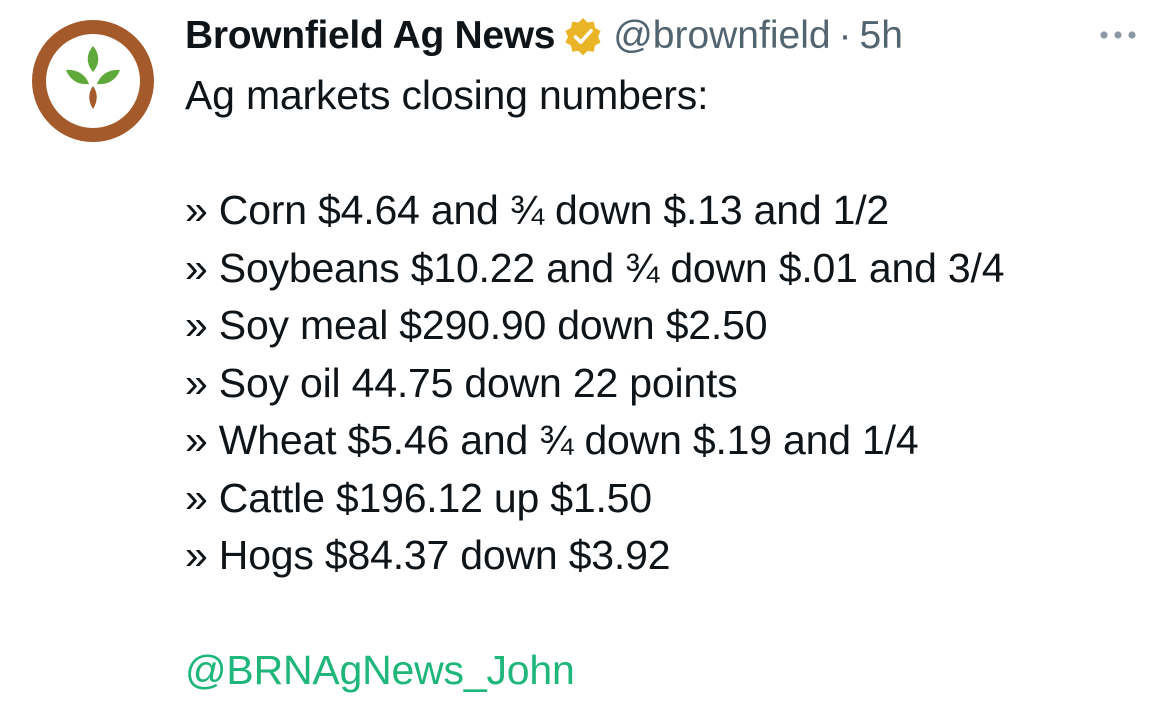 The height and width of the screenshot is (709, 1170). Describe the element at coordinates (583, 36) in the screenshot. I see `gold-verified-badge-icon` at that location.